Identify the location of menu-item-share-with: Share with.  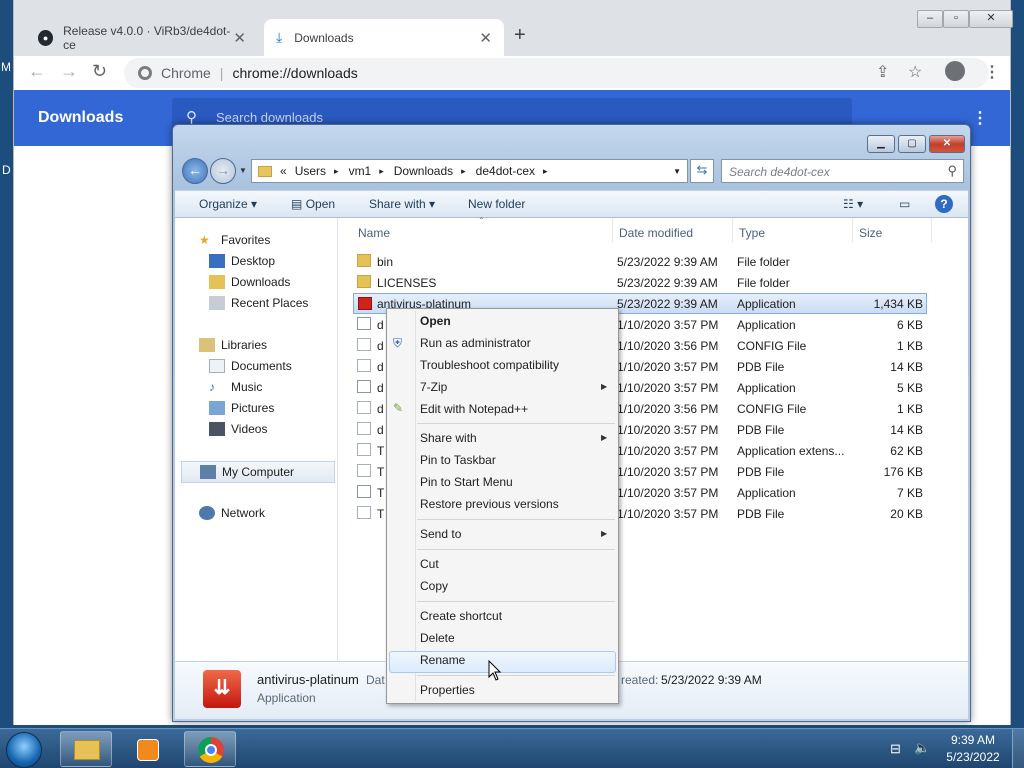
(448, 438).